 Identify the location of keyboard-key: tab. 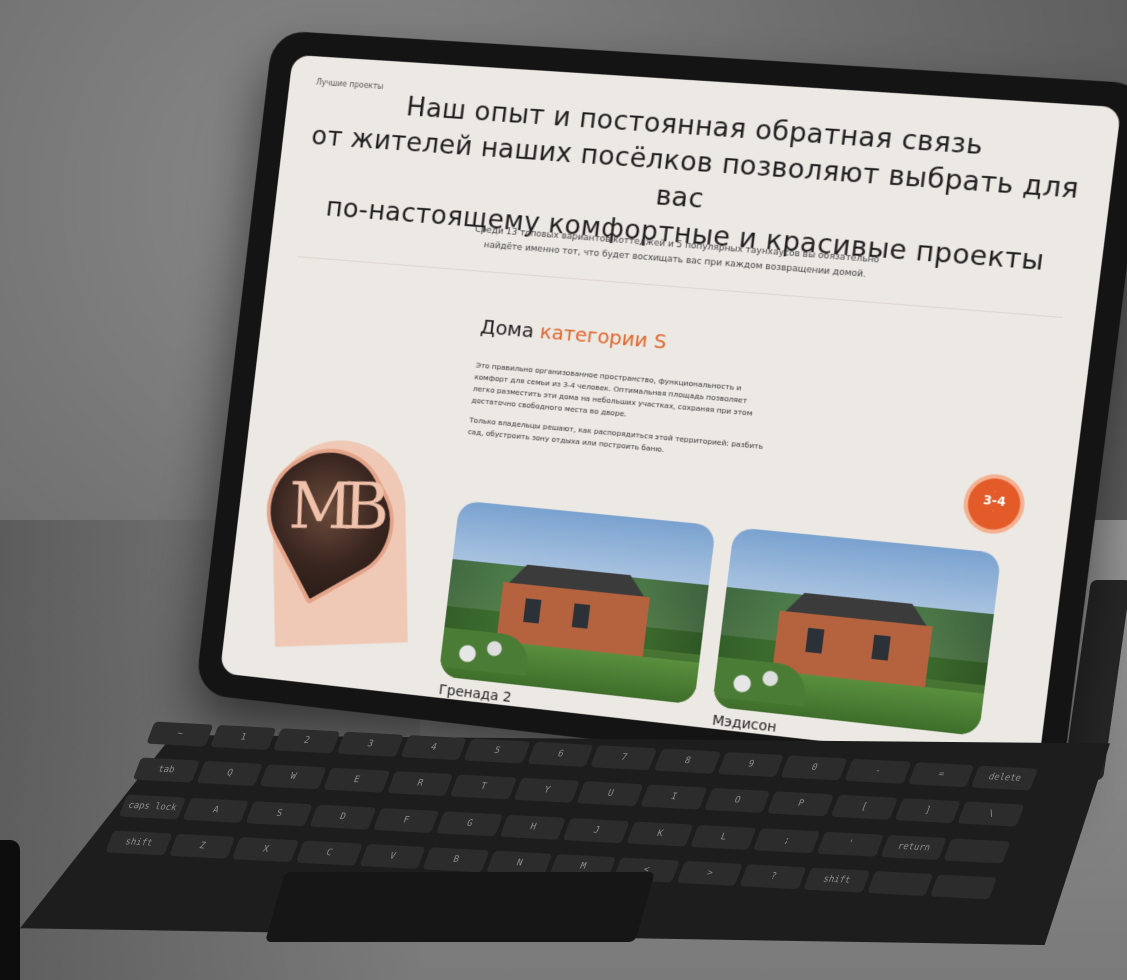
(166, 770).